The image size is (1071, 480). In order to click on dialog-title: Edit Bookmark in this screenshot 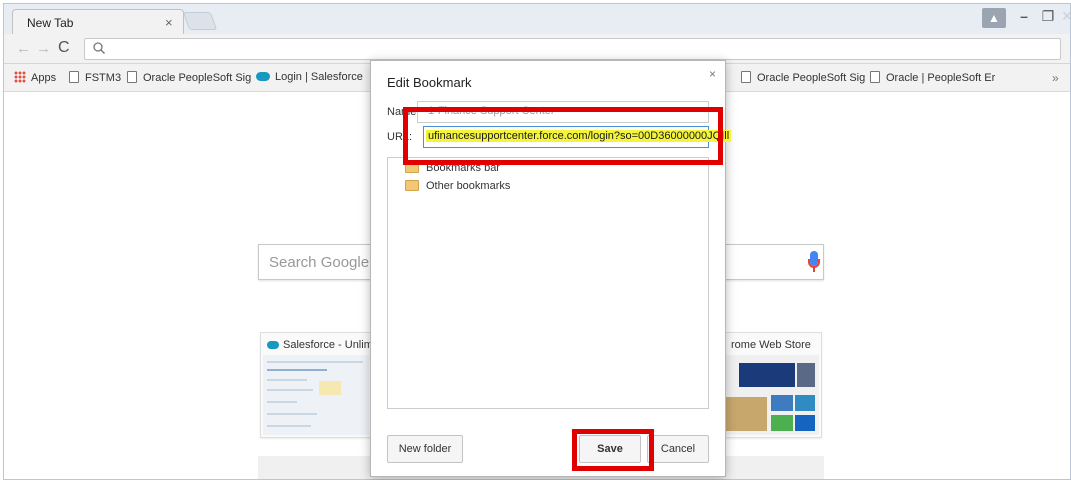, I will do `click(429, 82)`.